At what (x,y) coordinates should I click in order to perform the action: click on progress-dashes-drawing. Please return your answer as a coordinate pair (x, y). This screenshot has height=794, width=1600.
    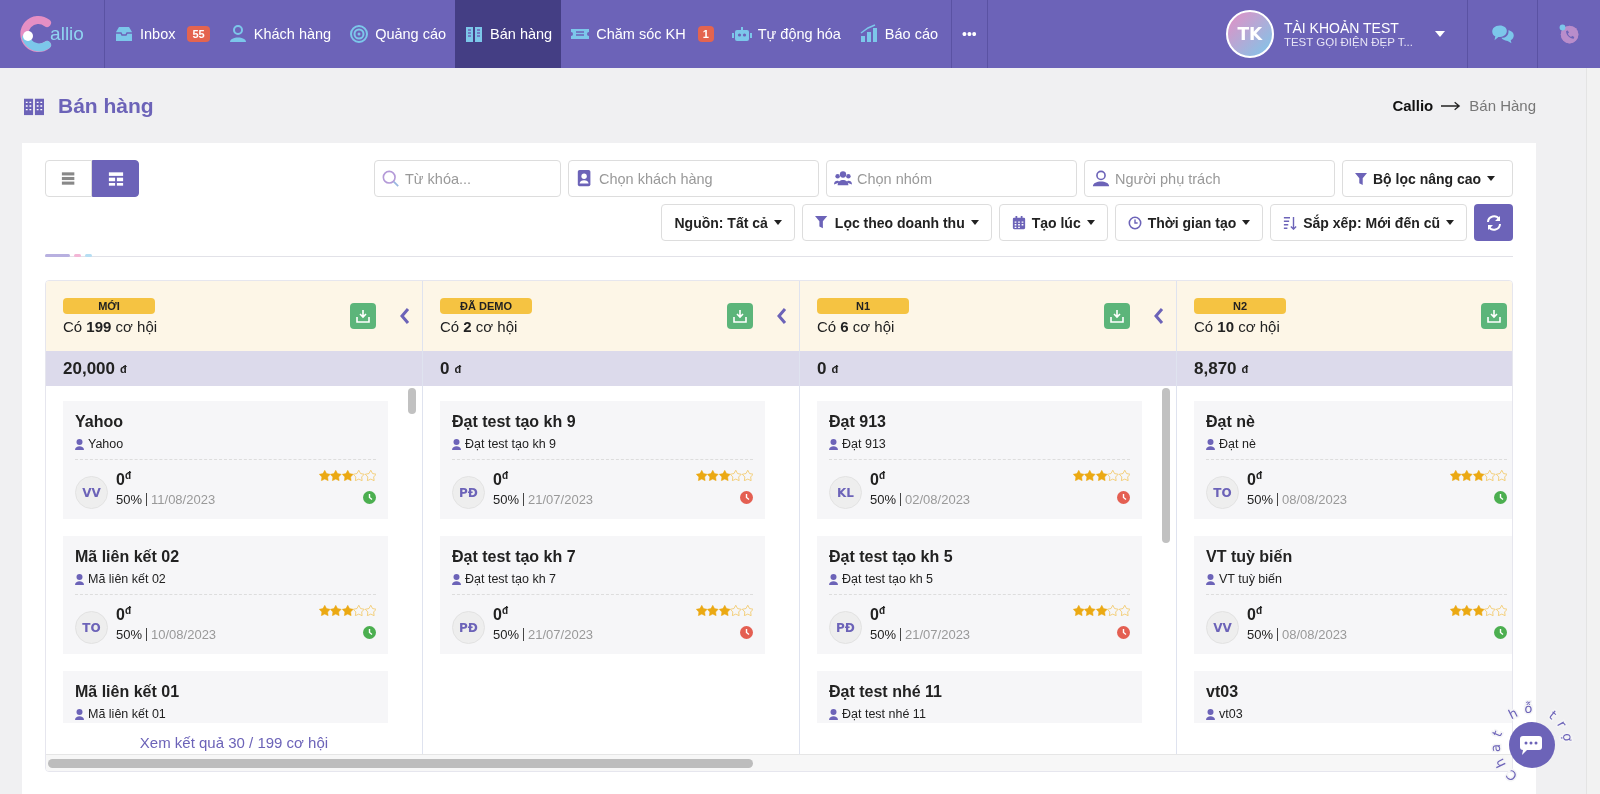
    Looking at the image, I should click on (70, 255).